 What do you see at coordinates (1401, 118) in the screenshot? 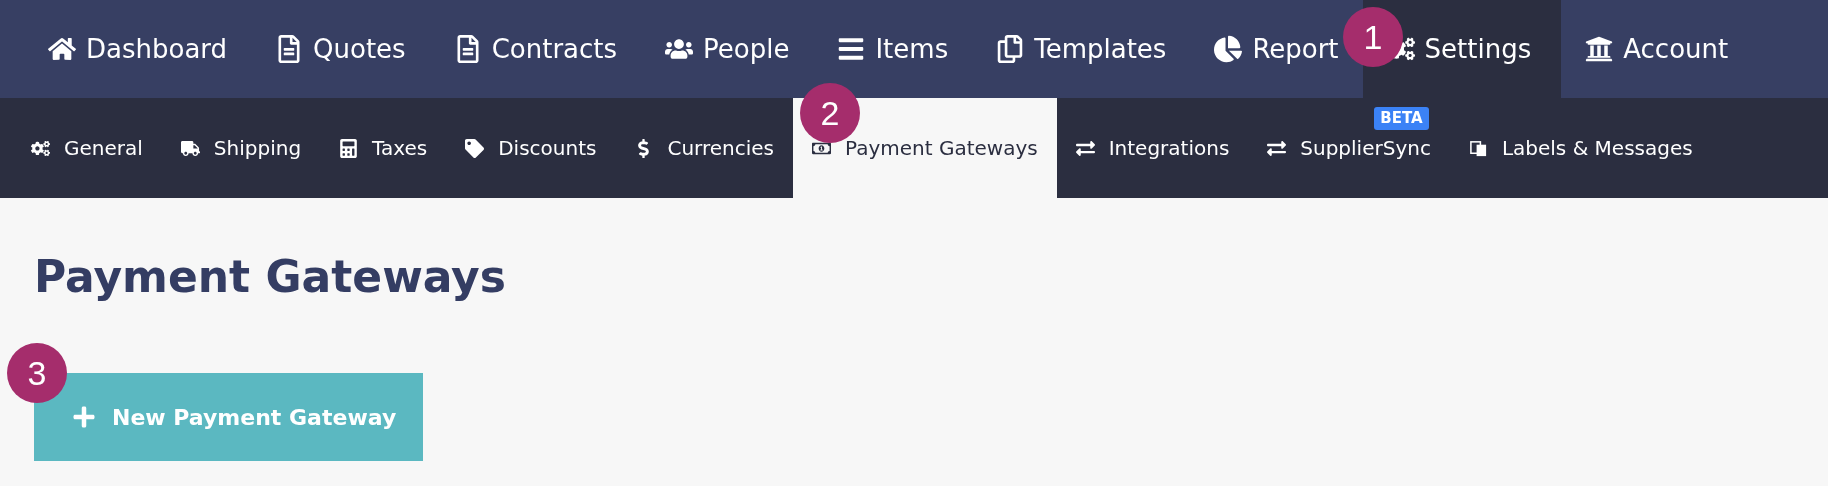
I see `beta-badge: BETA` at bounding box center [1401, 118].